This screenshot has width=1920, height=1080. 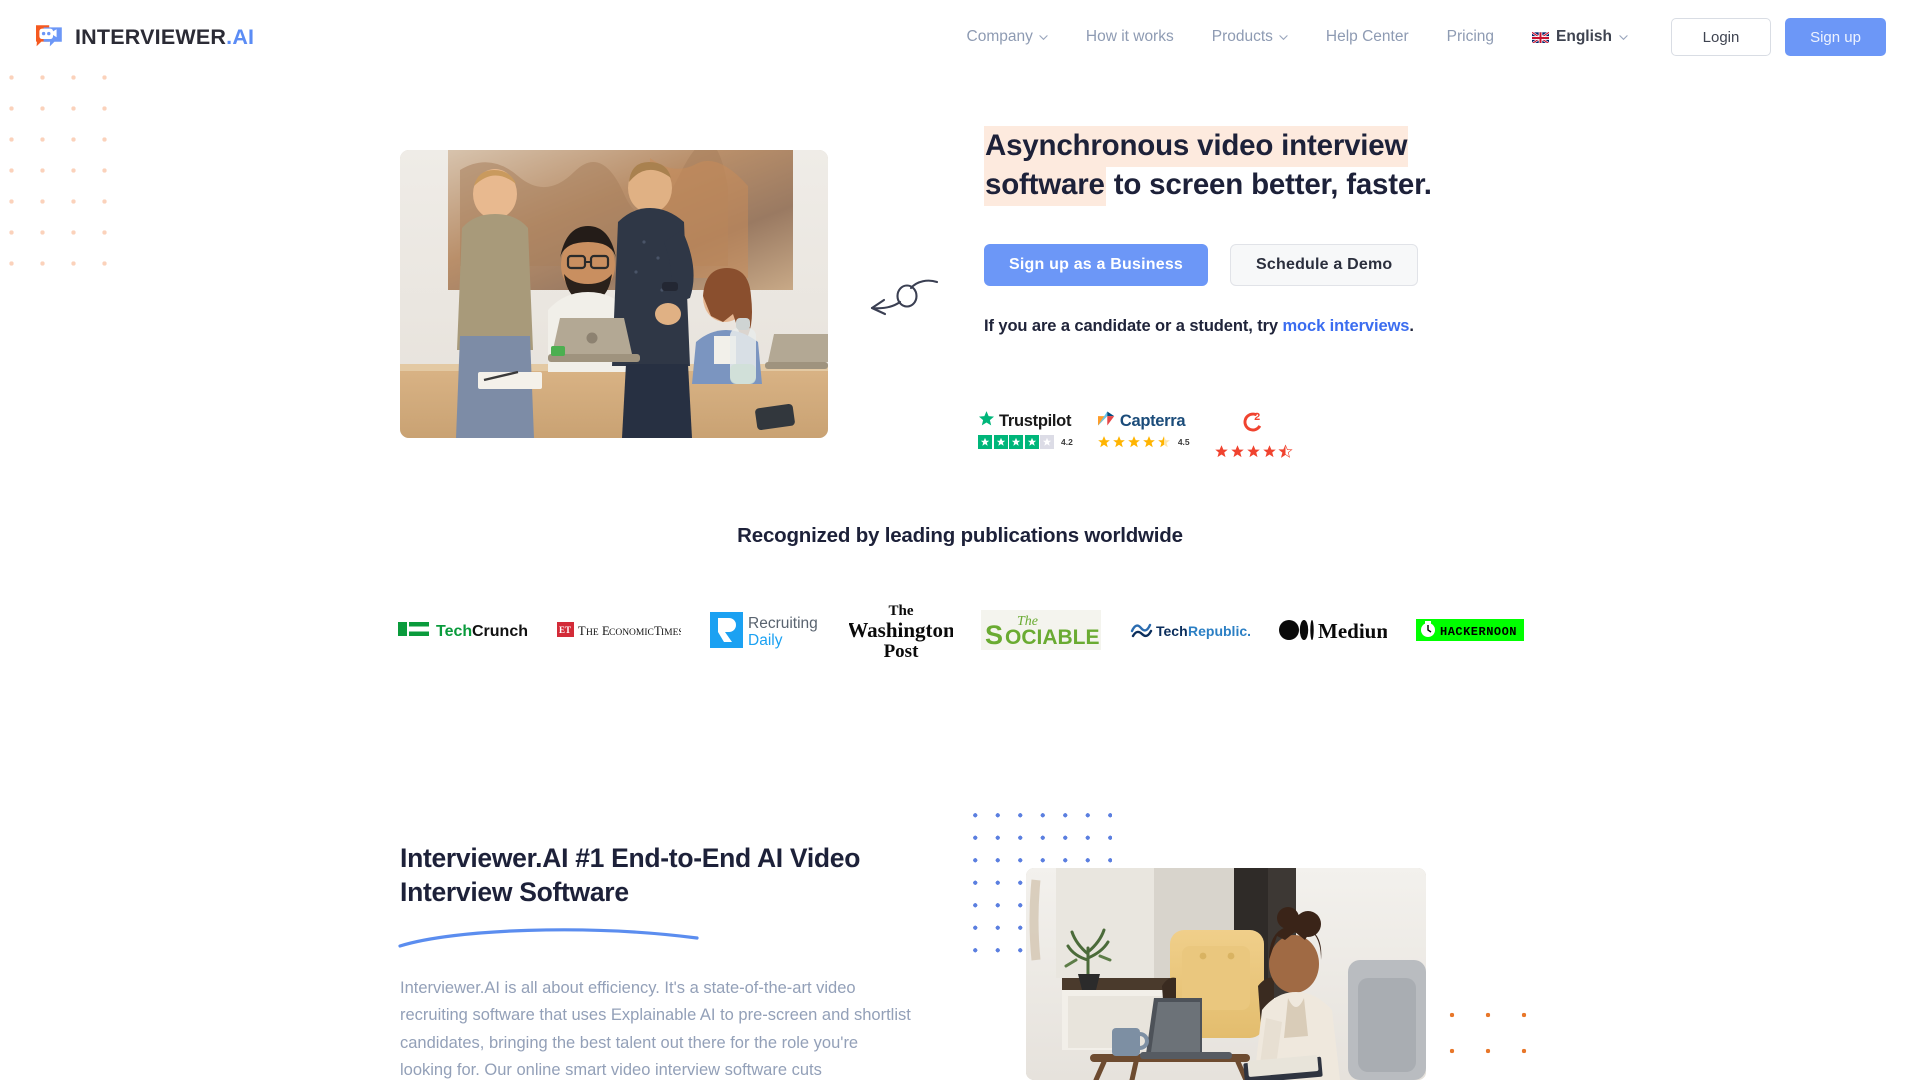 What do you see at coordinates (1324, 265) in the screenshot?
I see `schedule-demo-button: Schedule a Demo` at bounding box center [1324, 265].